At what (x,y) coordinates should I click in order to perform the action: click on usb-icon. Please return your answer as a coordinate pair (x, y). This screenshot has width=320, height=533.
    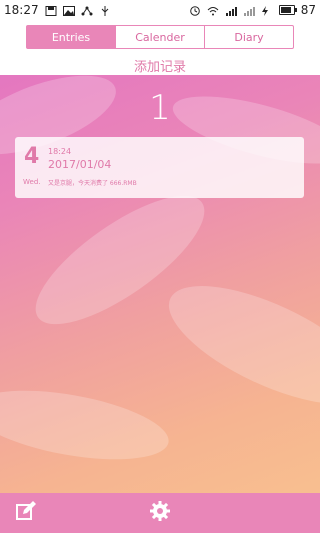
    Looking at the image, I should click on (105, 10).